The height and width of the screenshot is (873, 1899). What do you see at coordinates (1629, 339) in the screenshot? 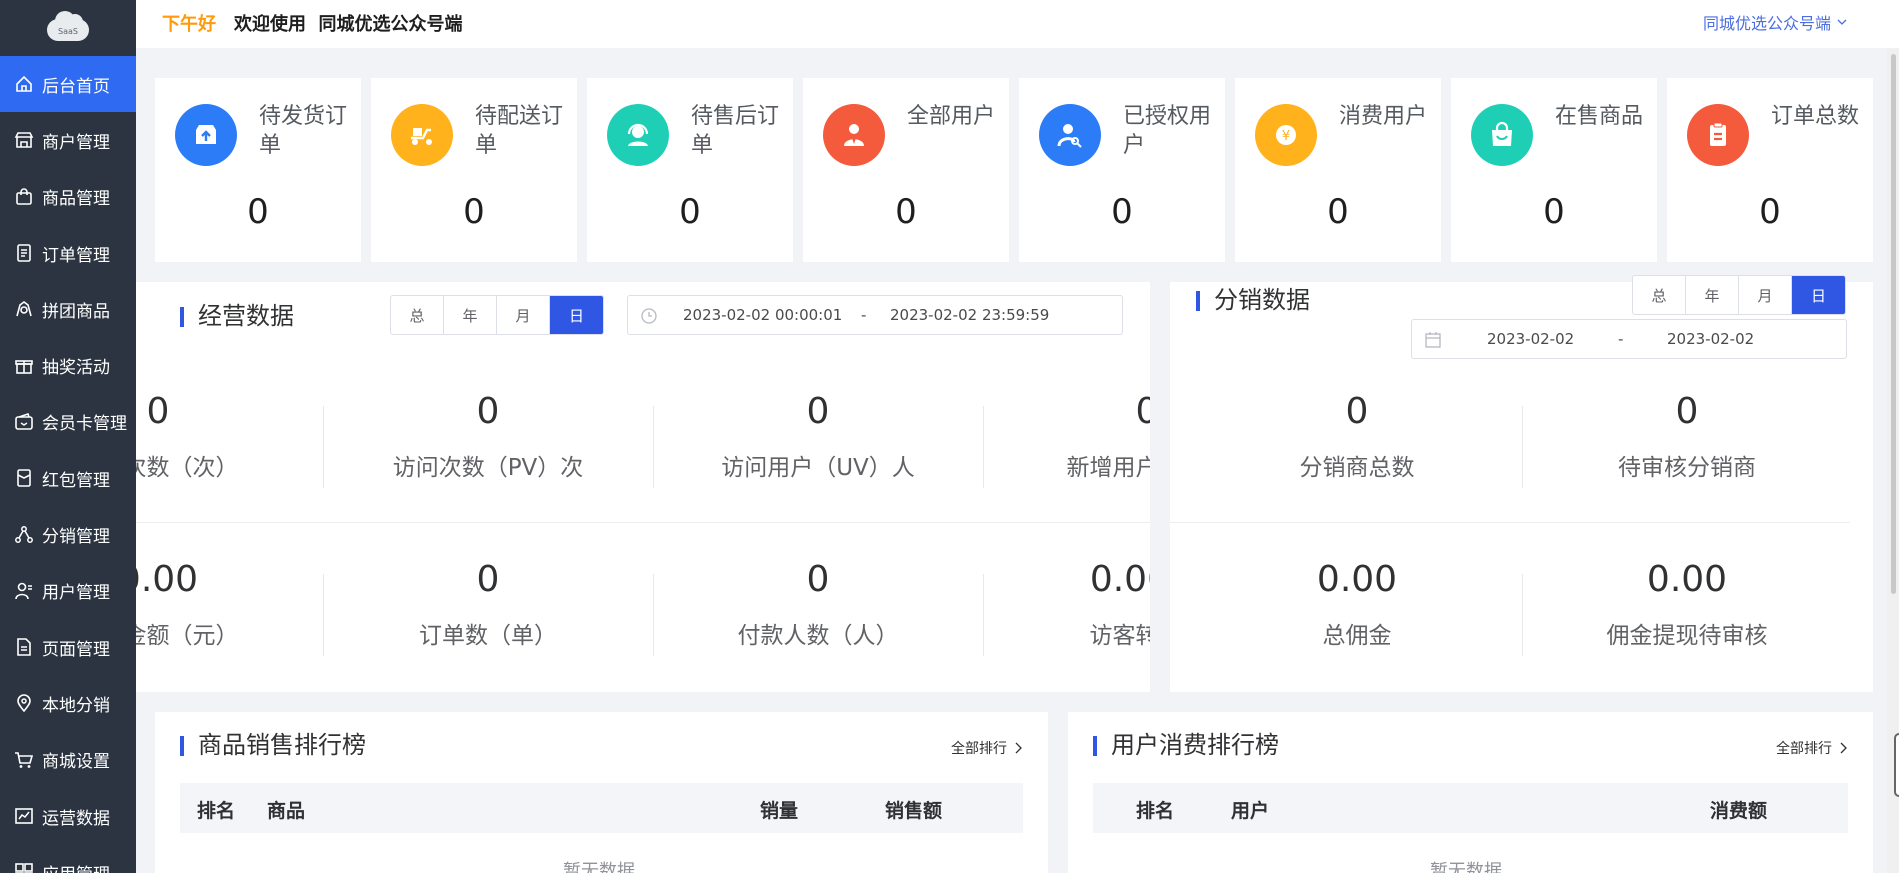
I see `distribution-date-range: 2023-02-02 - 2023-02-02` at bounding box center [1629, 339].